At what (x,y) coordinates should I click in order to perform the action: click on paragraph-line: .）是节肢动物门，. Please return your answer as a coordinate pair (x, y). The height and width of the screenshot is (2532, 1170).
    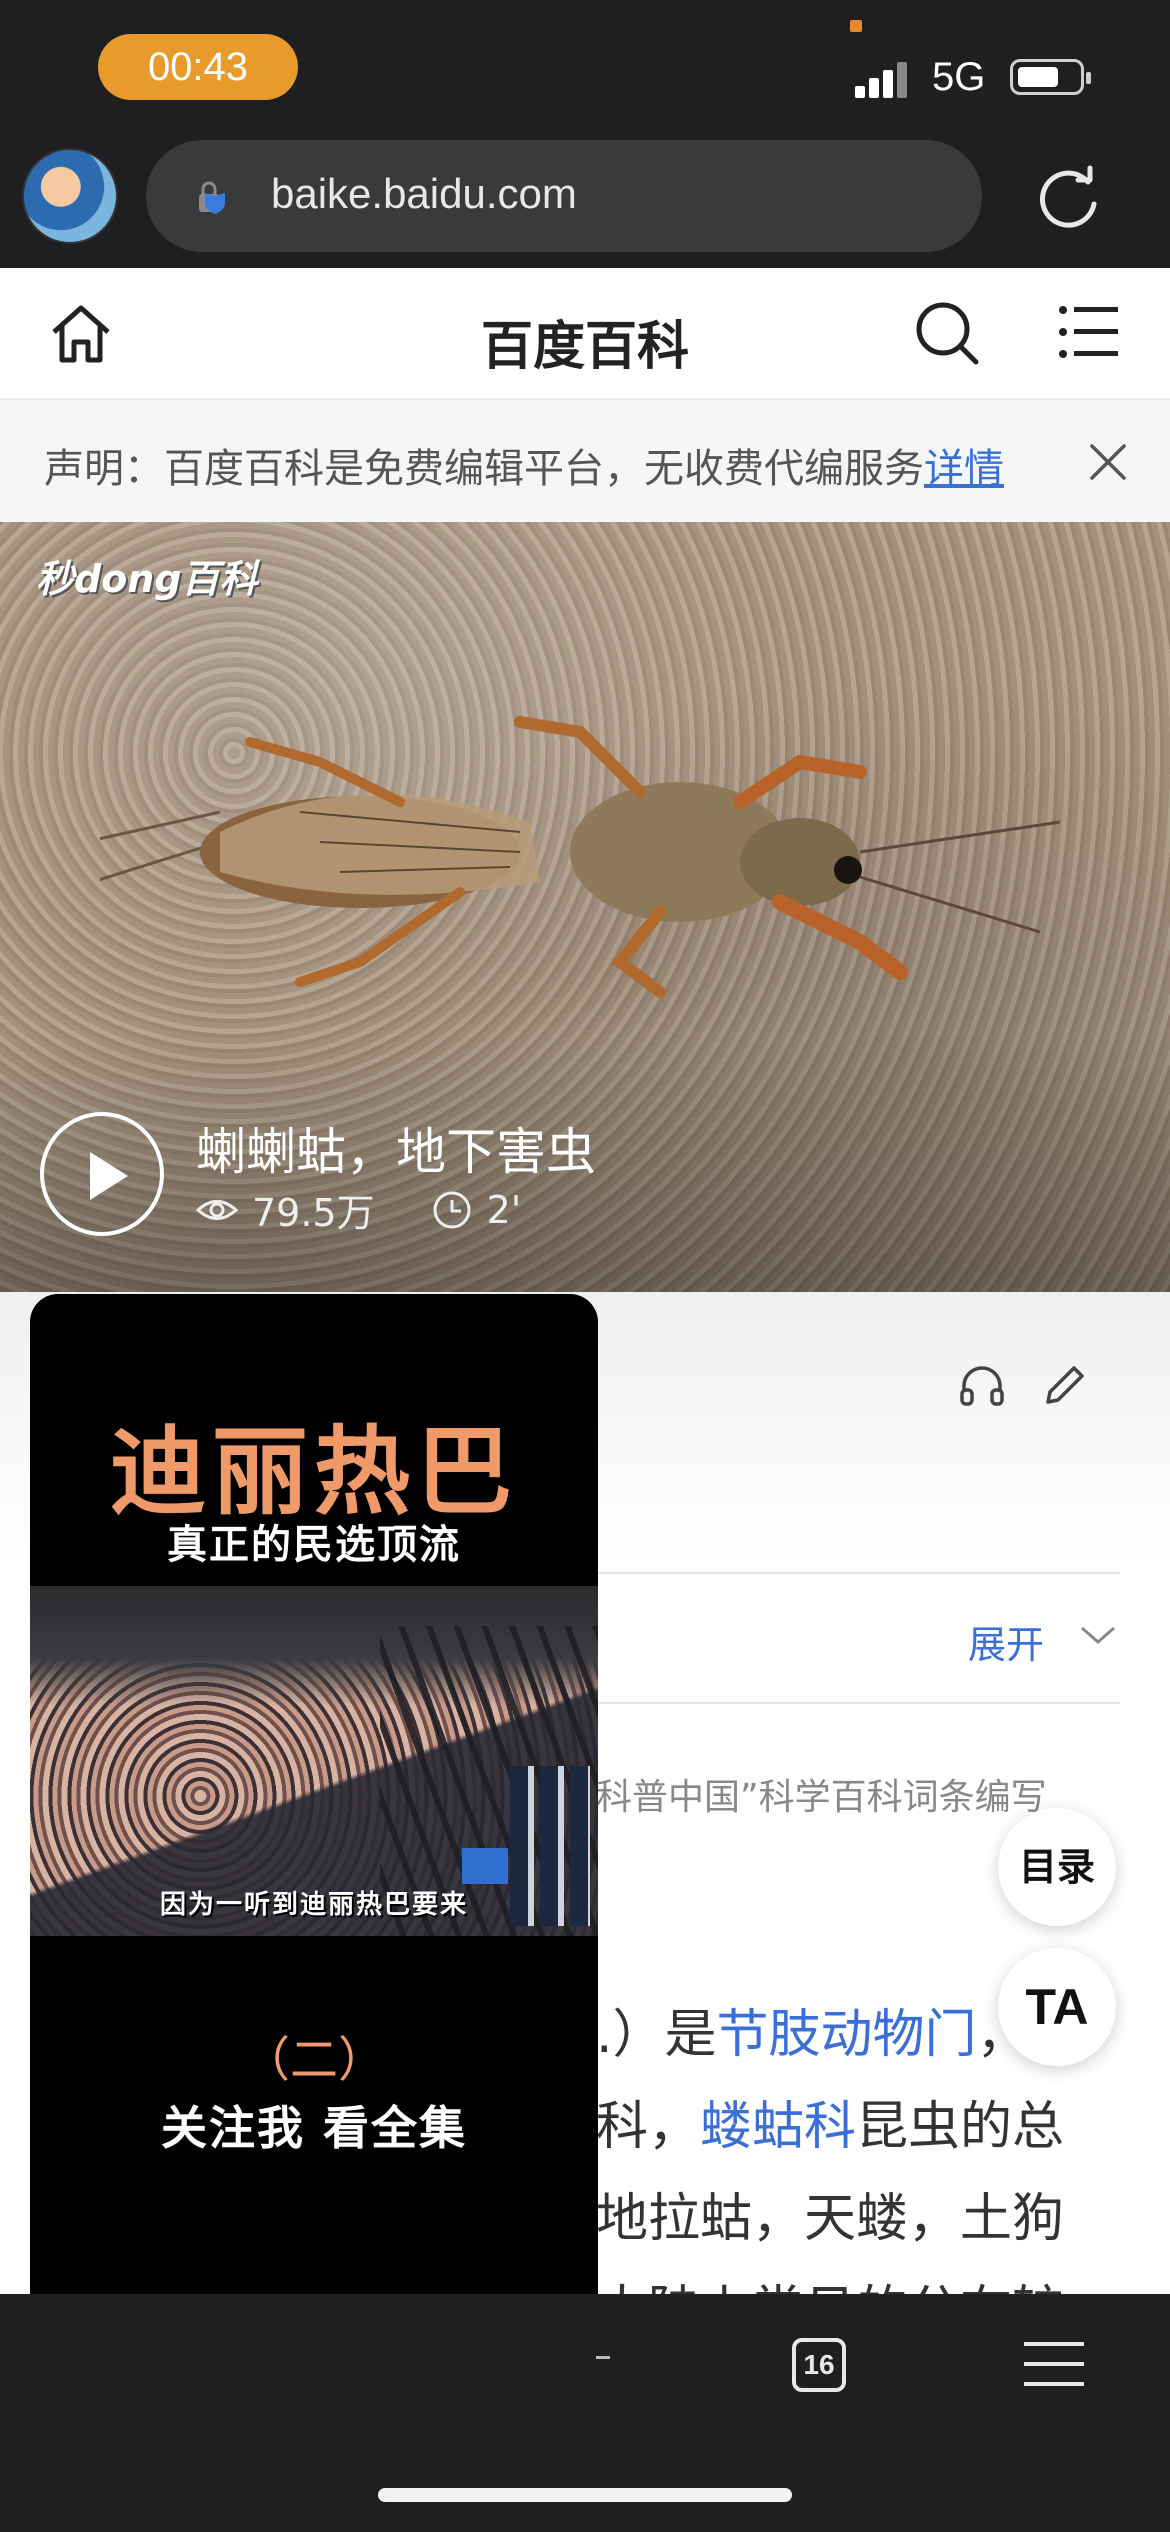
    Looking at the image, I should click on (812, 2035).